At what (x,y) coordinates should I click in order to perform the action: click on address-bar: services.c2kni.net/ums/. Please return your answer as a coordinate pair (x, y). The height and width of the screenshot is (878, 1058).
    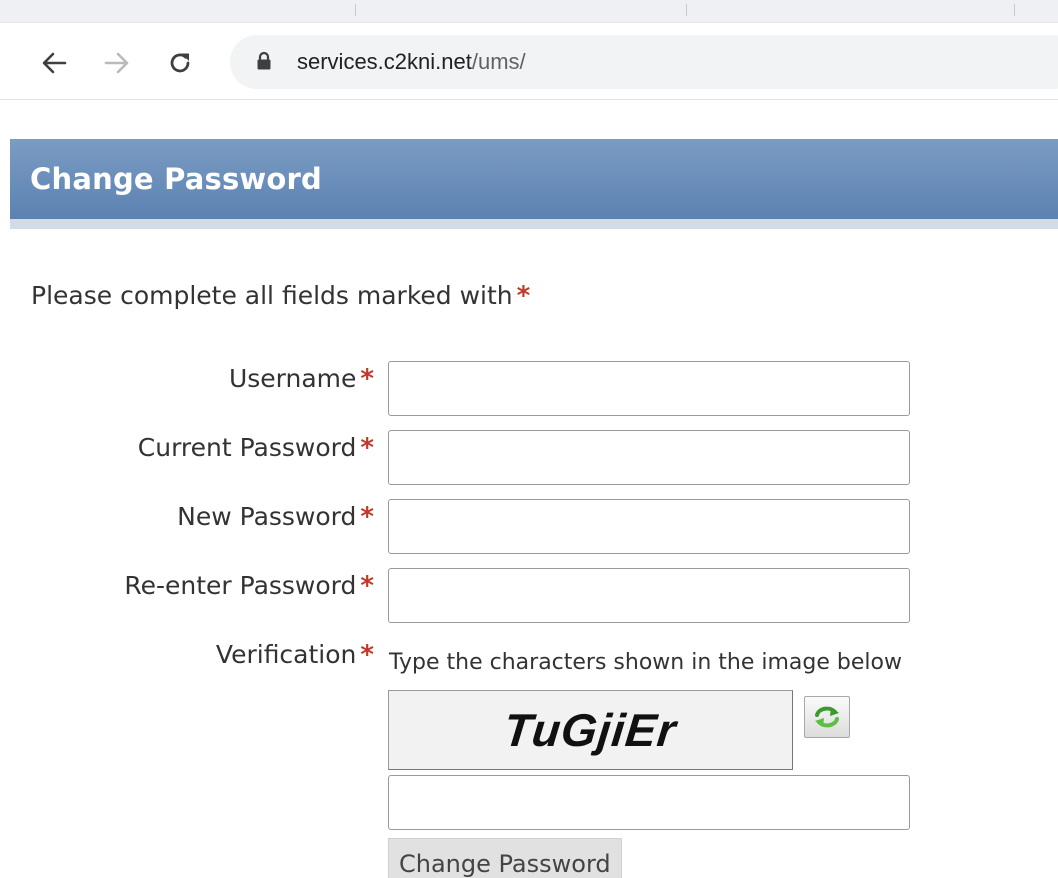
    Looking at the image, I should click on (644, 62).